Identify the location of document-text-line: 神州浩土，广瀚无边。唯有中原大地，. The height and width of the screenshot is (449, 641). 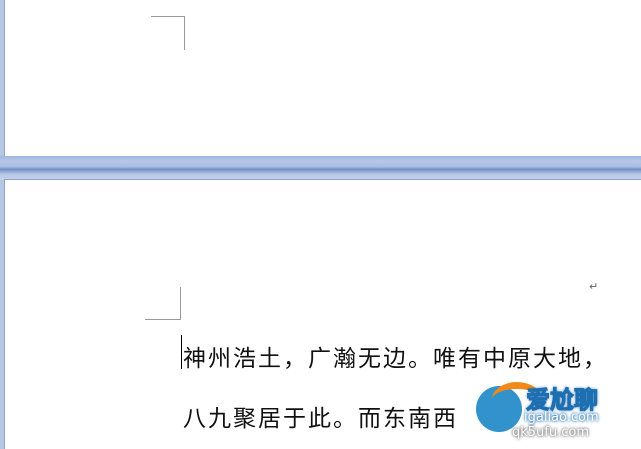
(395, 356).